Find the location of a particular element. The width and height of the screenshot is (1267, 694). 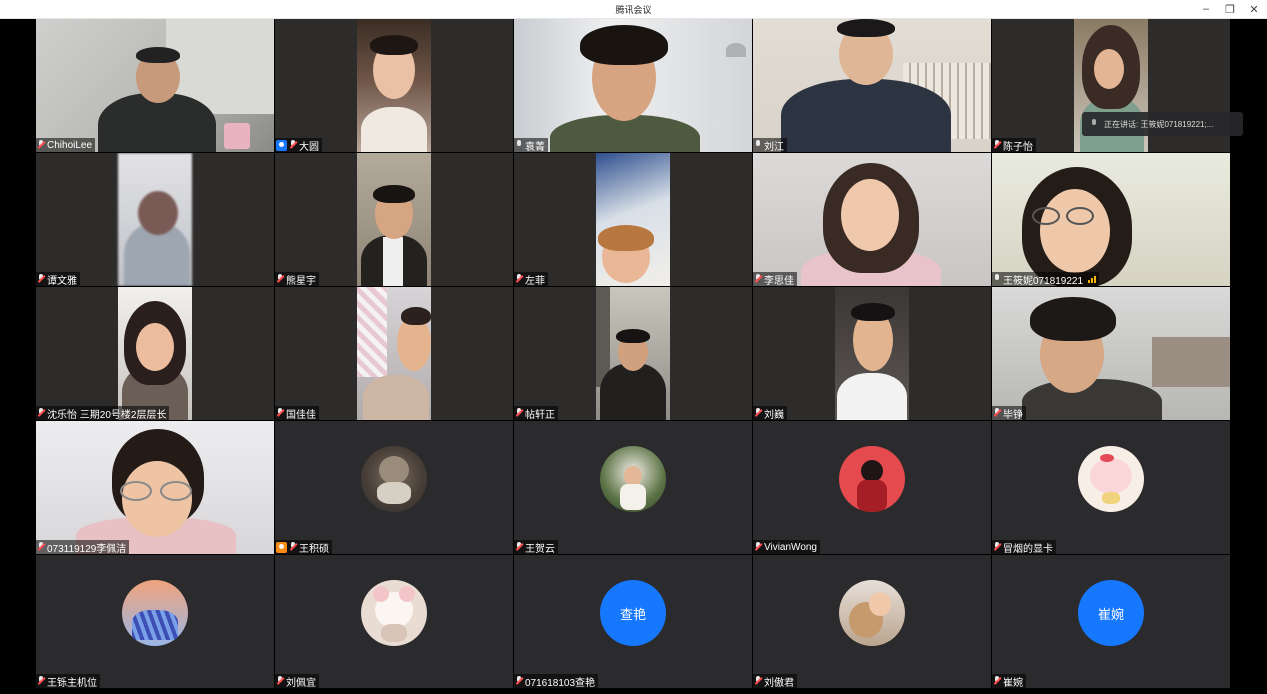

nameplate: 王筱妮071819221 is located at coordinates (1046, 279).